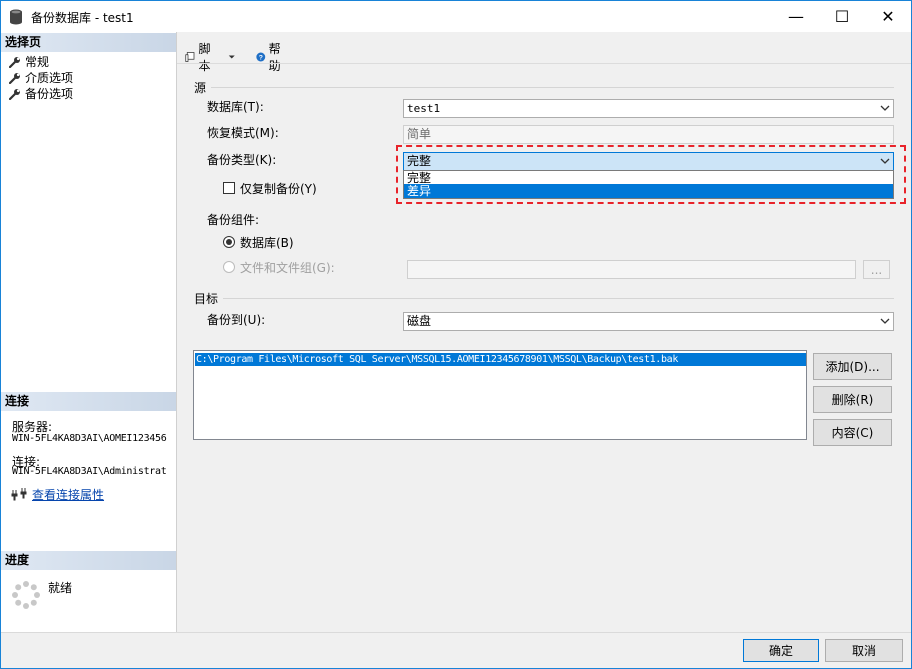 This screenshot has width=912, height=669. Describe the element at coordinates (864, 650) in the screenshot. I see `cancel-button: 取消` at that location.